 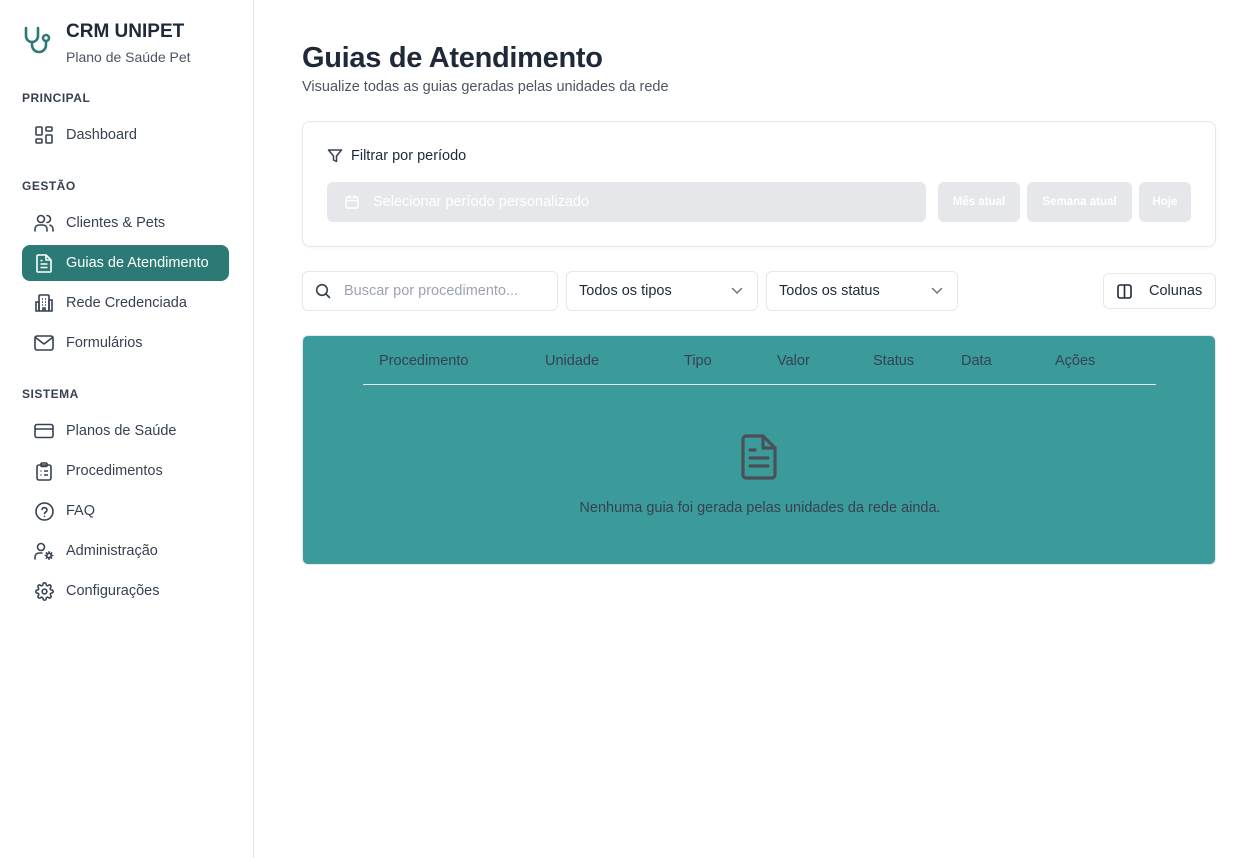 What do you see at coordinates (128, 57) in the screenshot?
I see `brand-subtitle: Plano de Saúde Pet` at bounding box center [128, 57].